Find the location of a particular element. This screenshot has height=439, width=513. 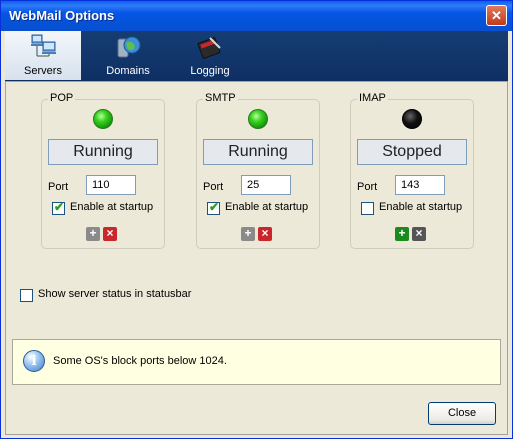

tab-domains: Domains is located at coordinates (128, 55).